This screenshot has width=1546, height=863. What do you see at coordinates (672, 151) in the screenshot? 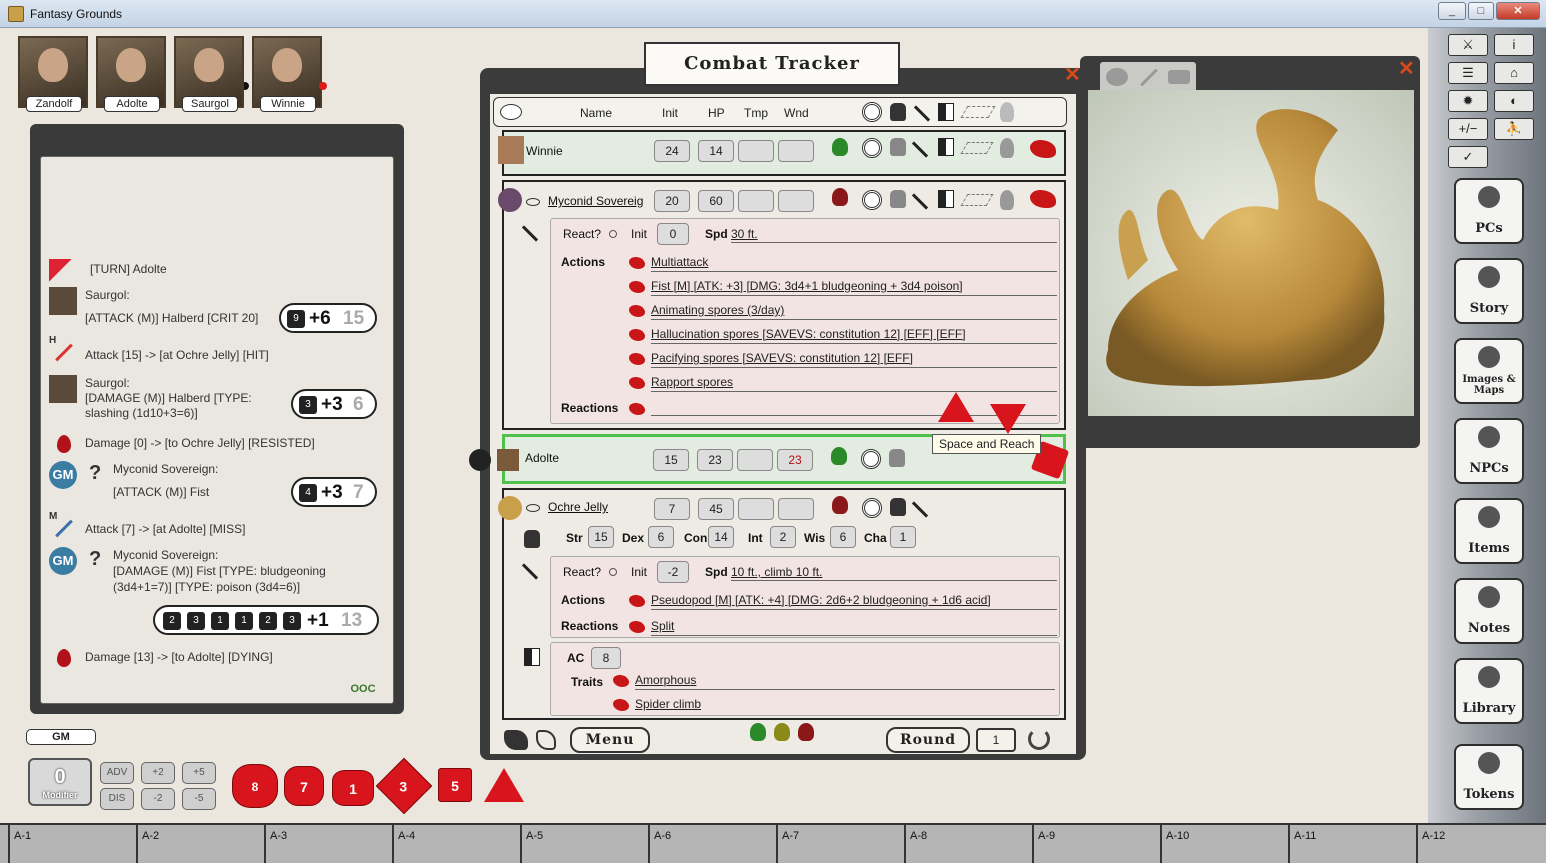
I see `init-field: 24` at bounding box center [672, 151].